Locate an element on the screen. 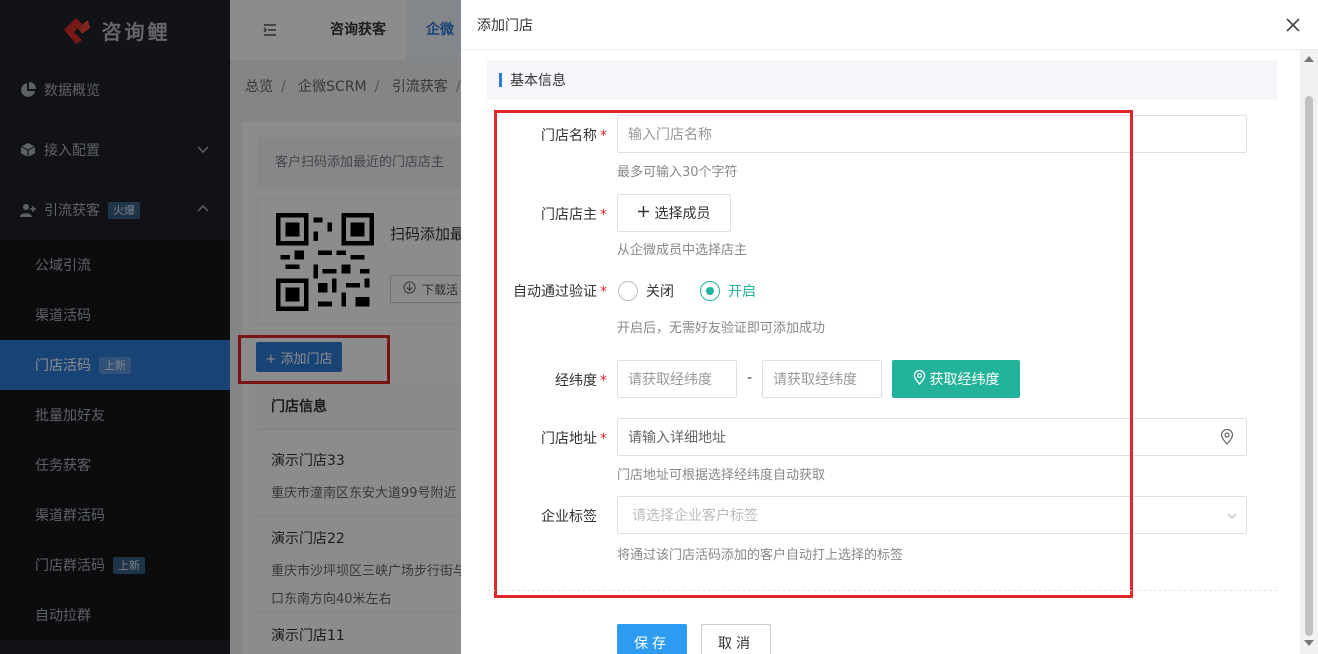  scroll-down-arrow-icon is located at coordinates (1309, 643).